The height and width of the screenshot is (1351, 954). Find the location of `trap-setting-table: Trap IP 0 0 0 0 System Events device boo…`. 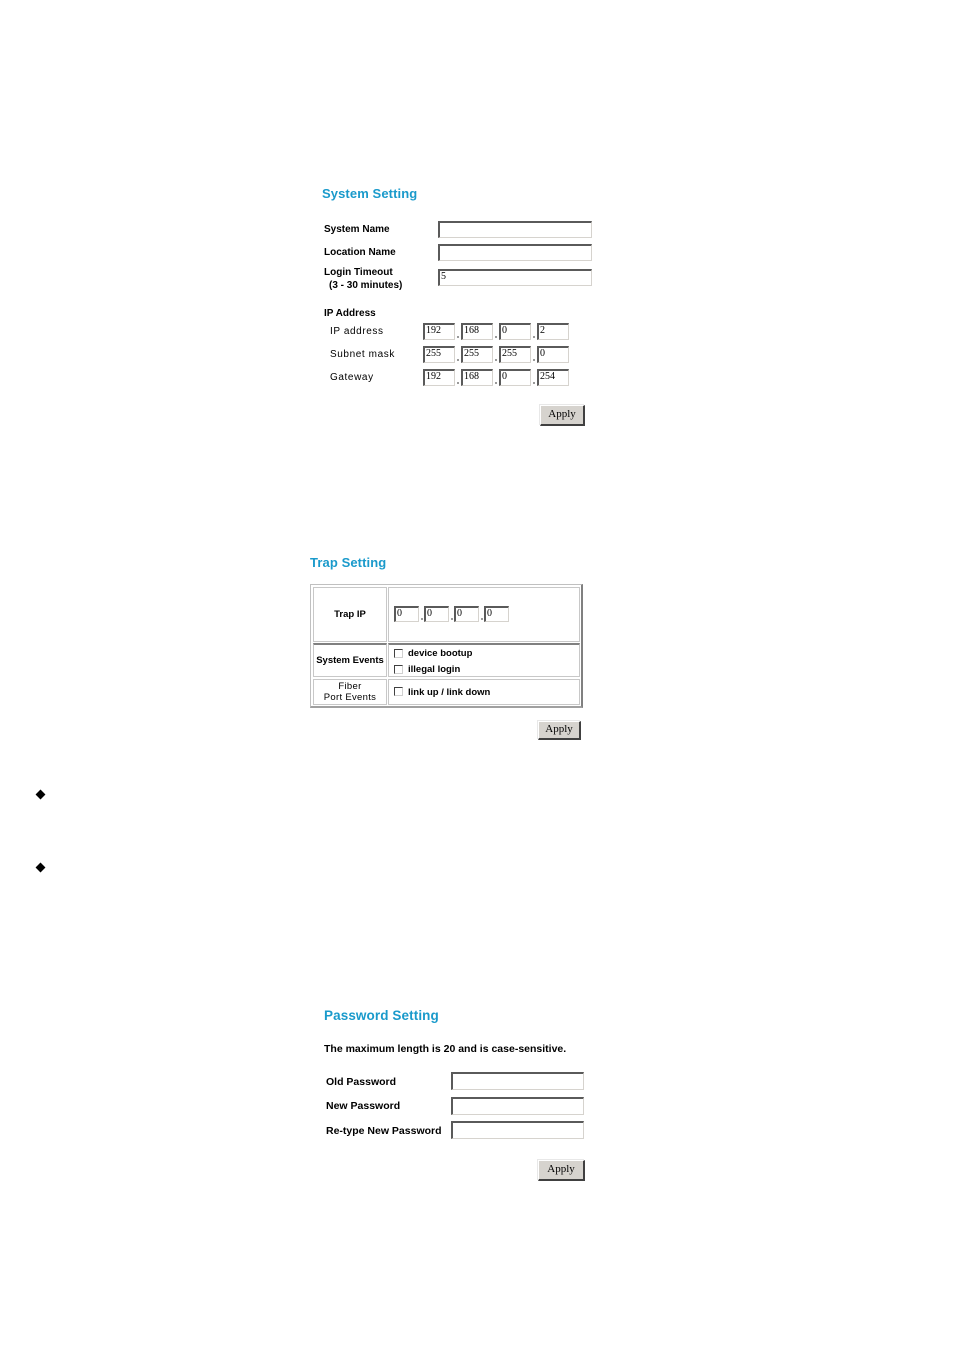

trap-setting-table: Trap IP 0 0 0 0 System Events device boo… is located at coordinates (446, 646).